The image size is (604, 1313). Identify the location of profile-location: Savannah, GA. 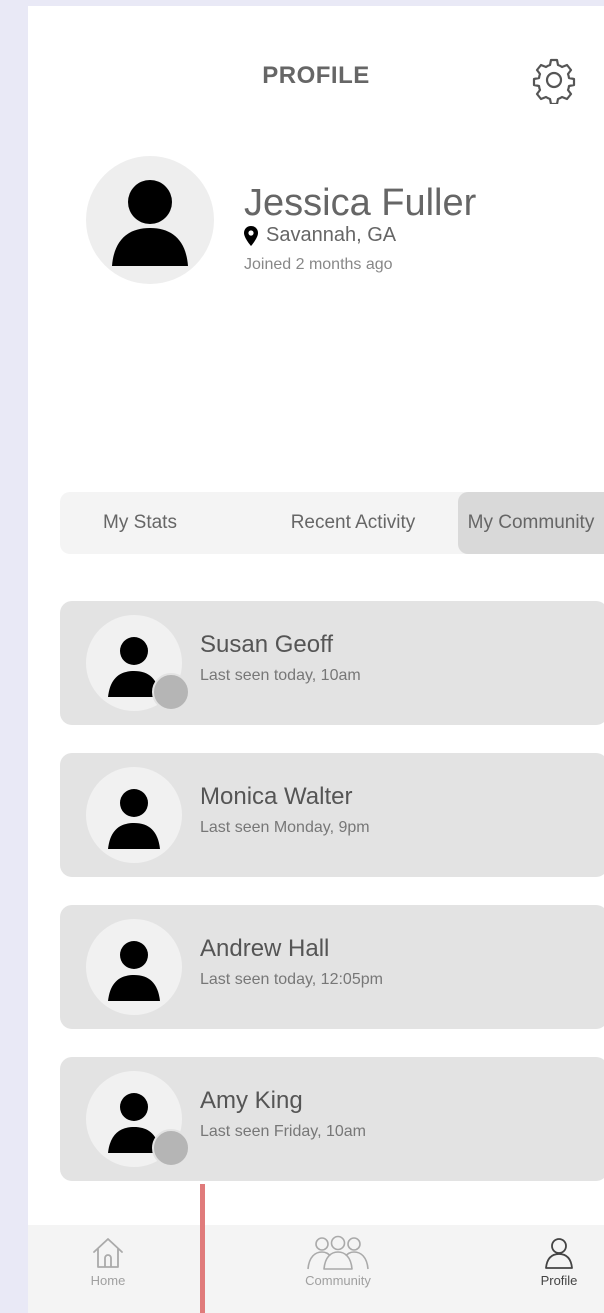
(320, 235).